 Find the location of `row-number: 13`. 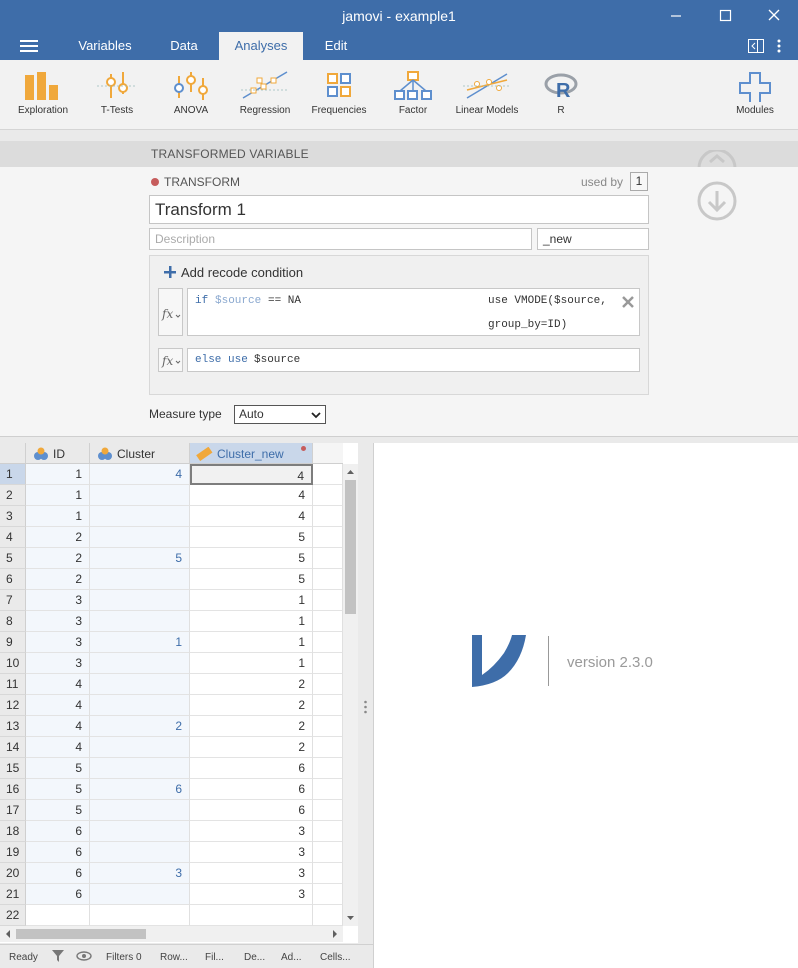

row-number: 13 is located at coordinates (13, 726).